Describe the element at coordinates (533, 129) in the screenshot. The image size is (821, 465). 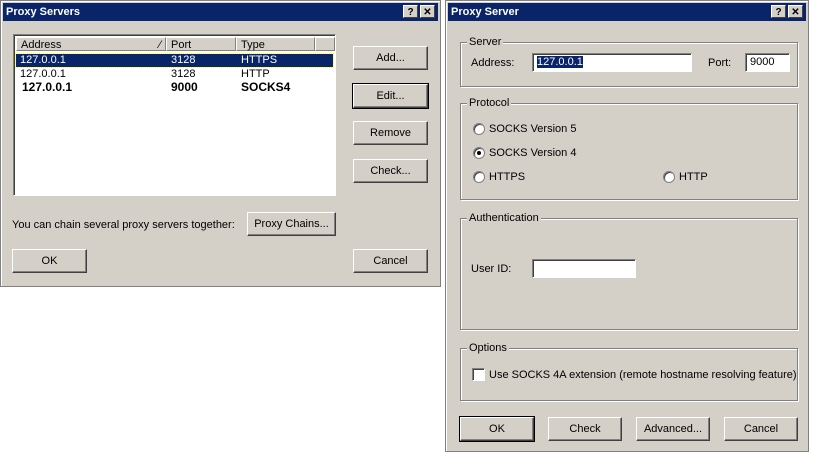
I see `socks5-label: SOCKS Version 5` at that location.